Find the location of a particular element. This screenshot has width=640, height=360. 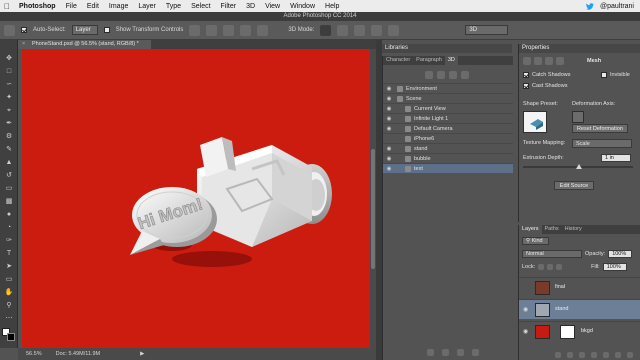

scene-item: ◉ Default Camera is located at coordinates (448, 128).